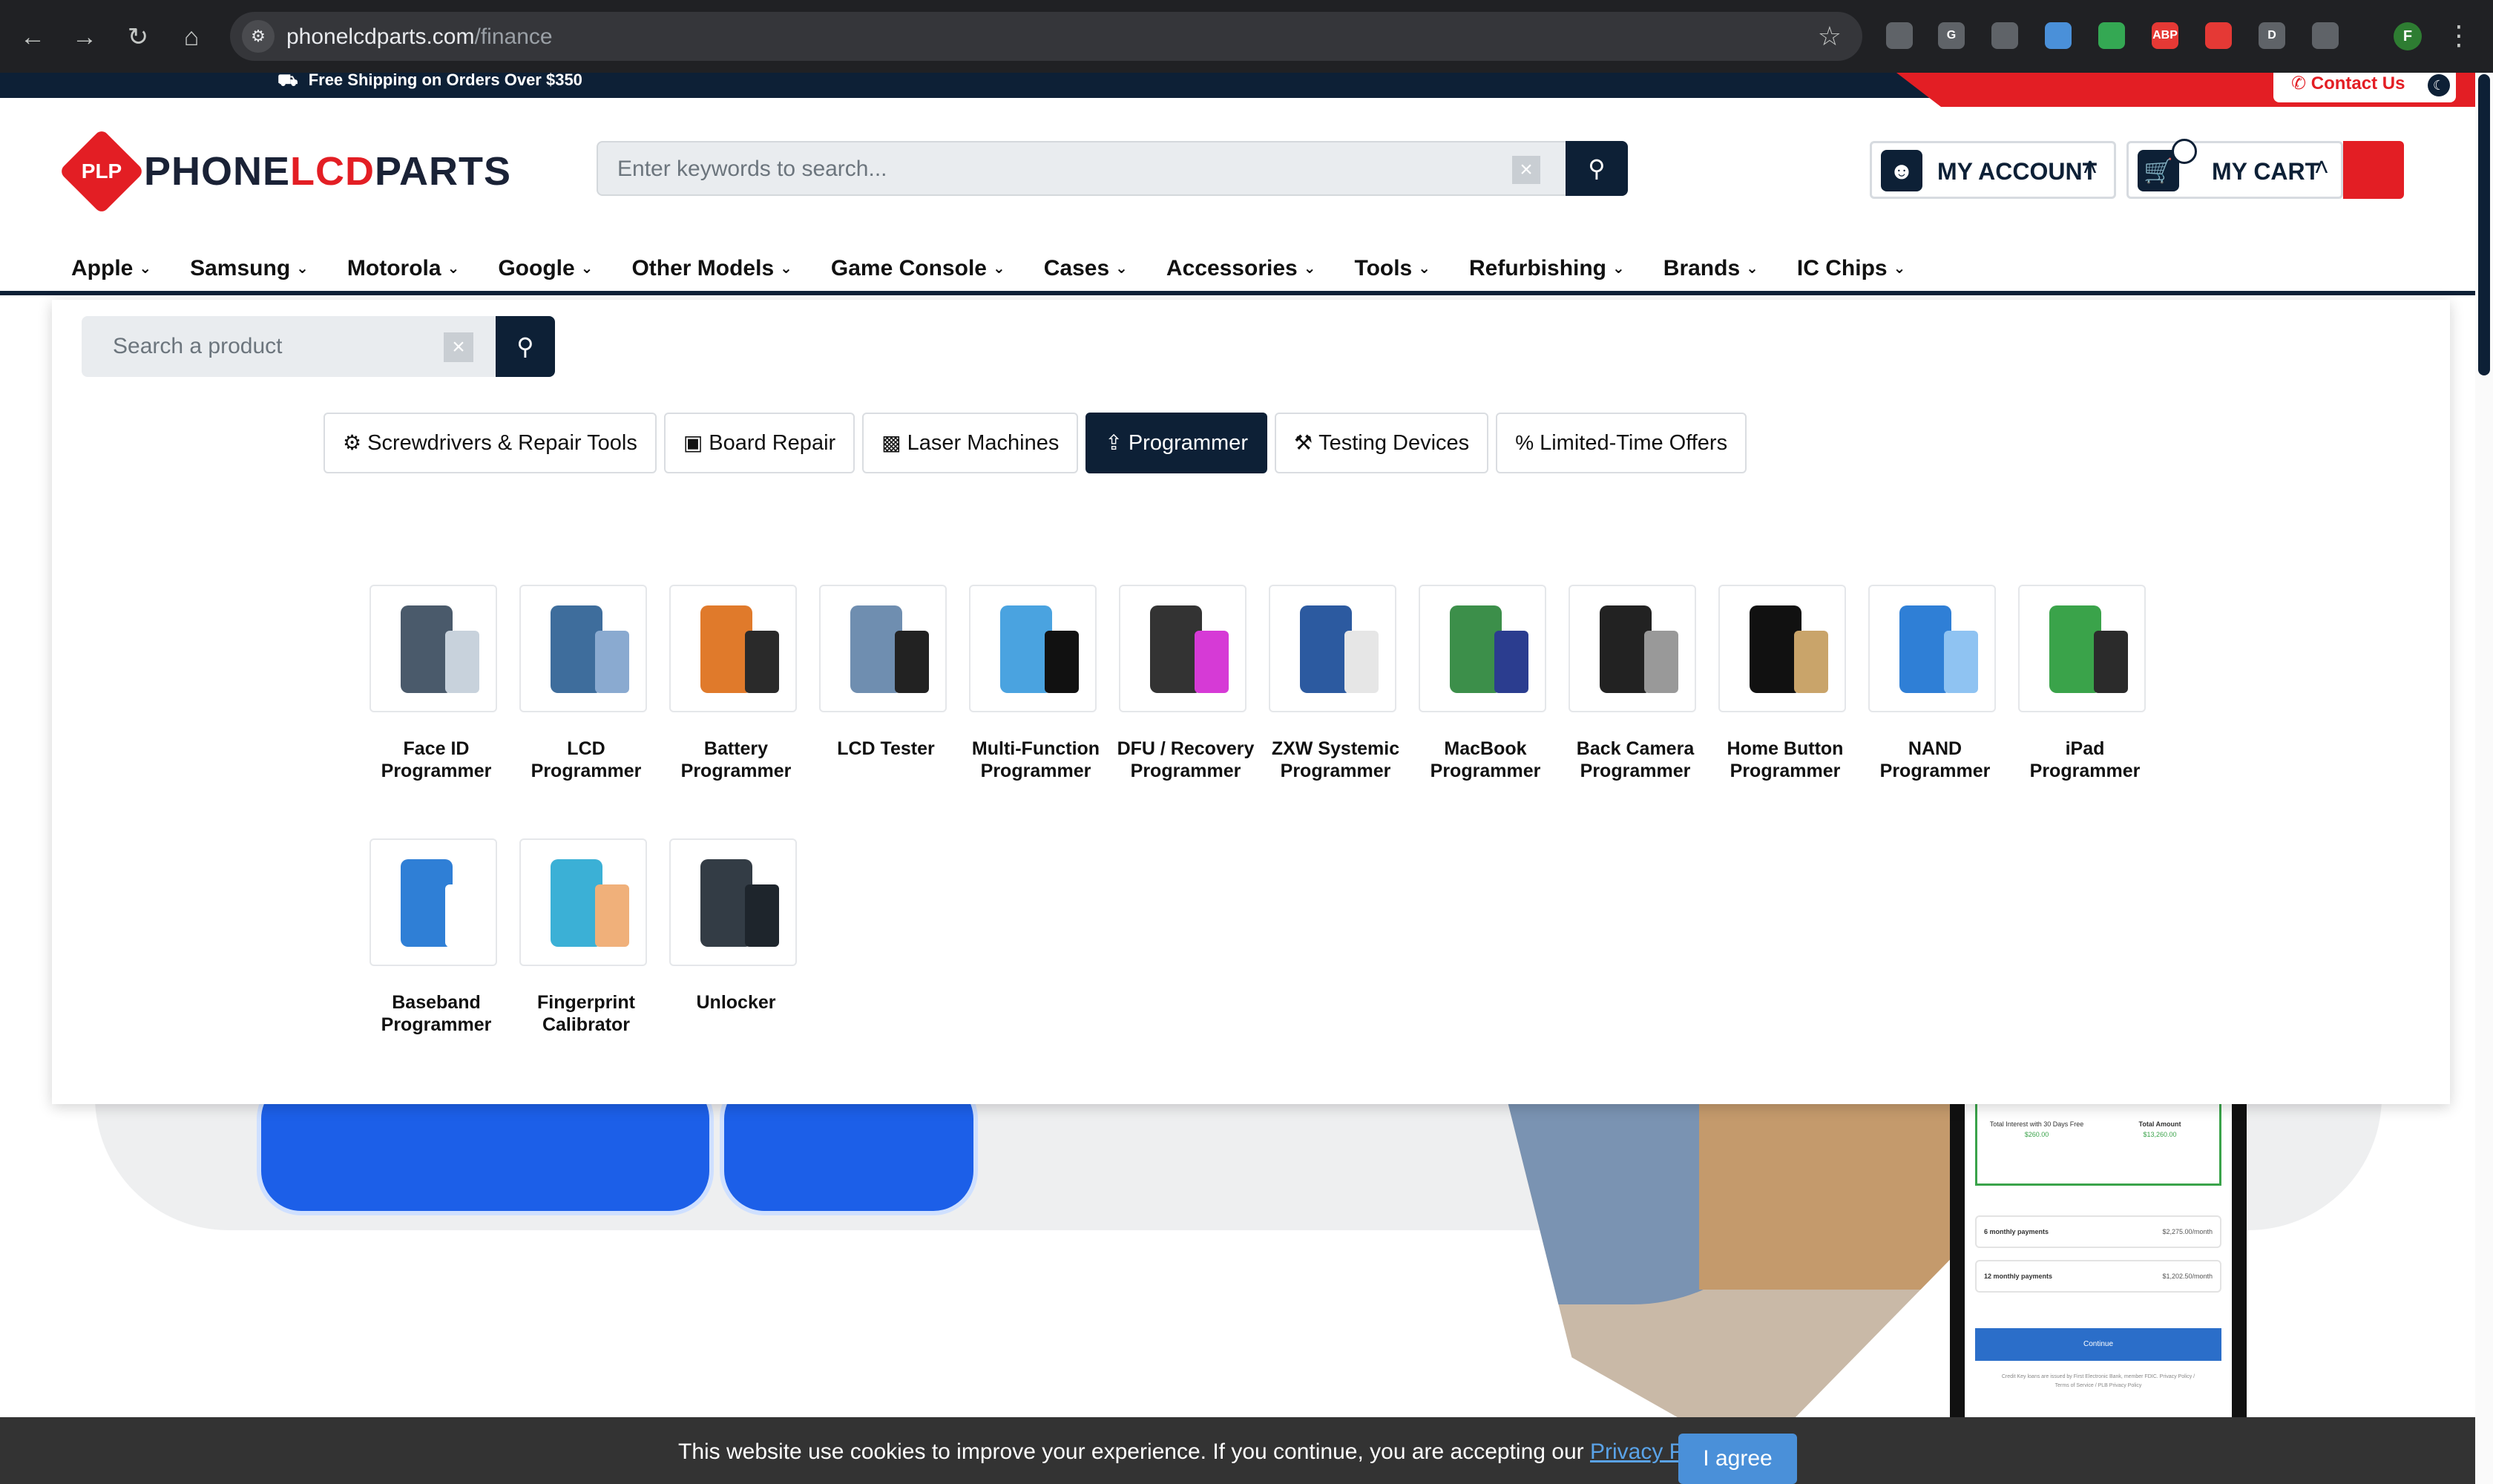 Image resolution: width=2493 pixels, height=1484 pixels. I want to click on product-name: LCD Programmer, so click(586, 760).